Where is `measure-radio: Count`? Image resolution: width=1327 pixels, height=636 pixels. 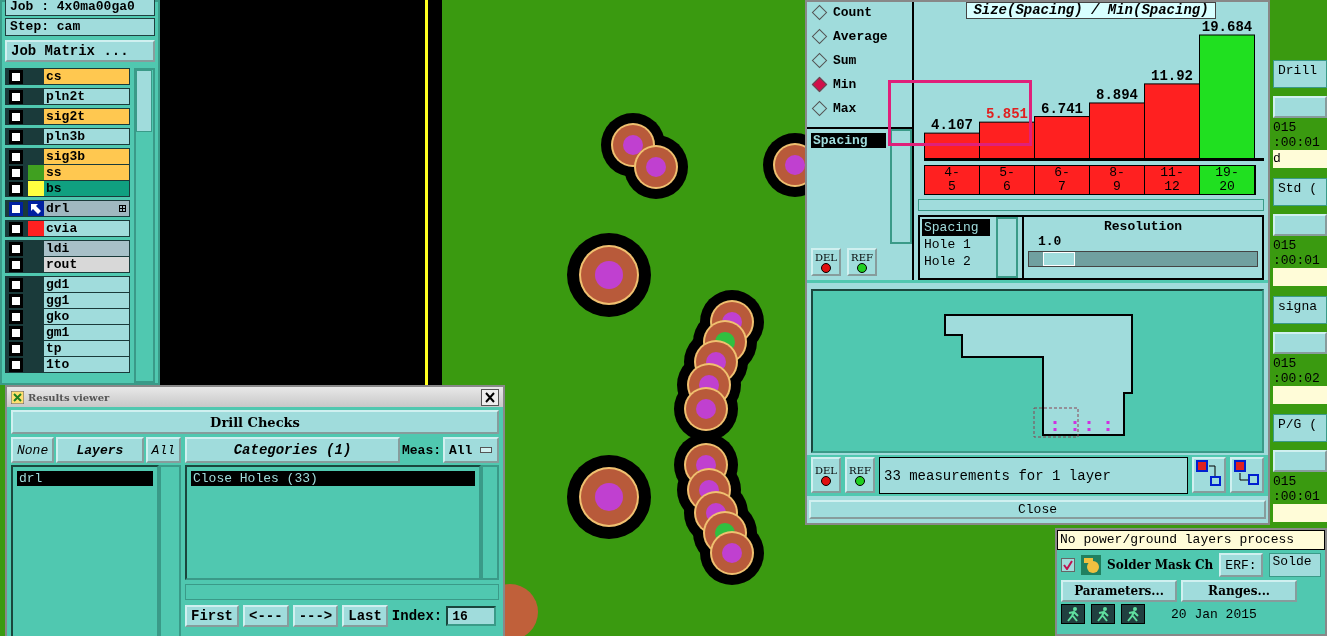 measure-radio: Count is located at coordinates (859, 12).